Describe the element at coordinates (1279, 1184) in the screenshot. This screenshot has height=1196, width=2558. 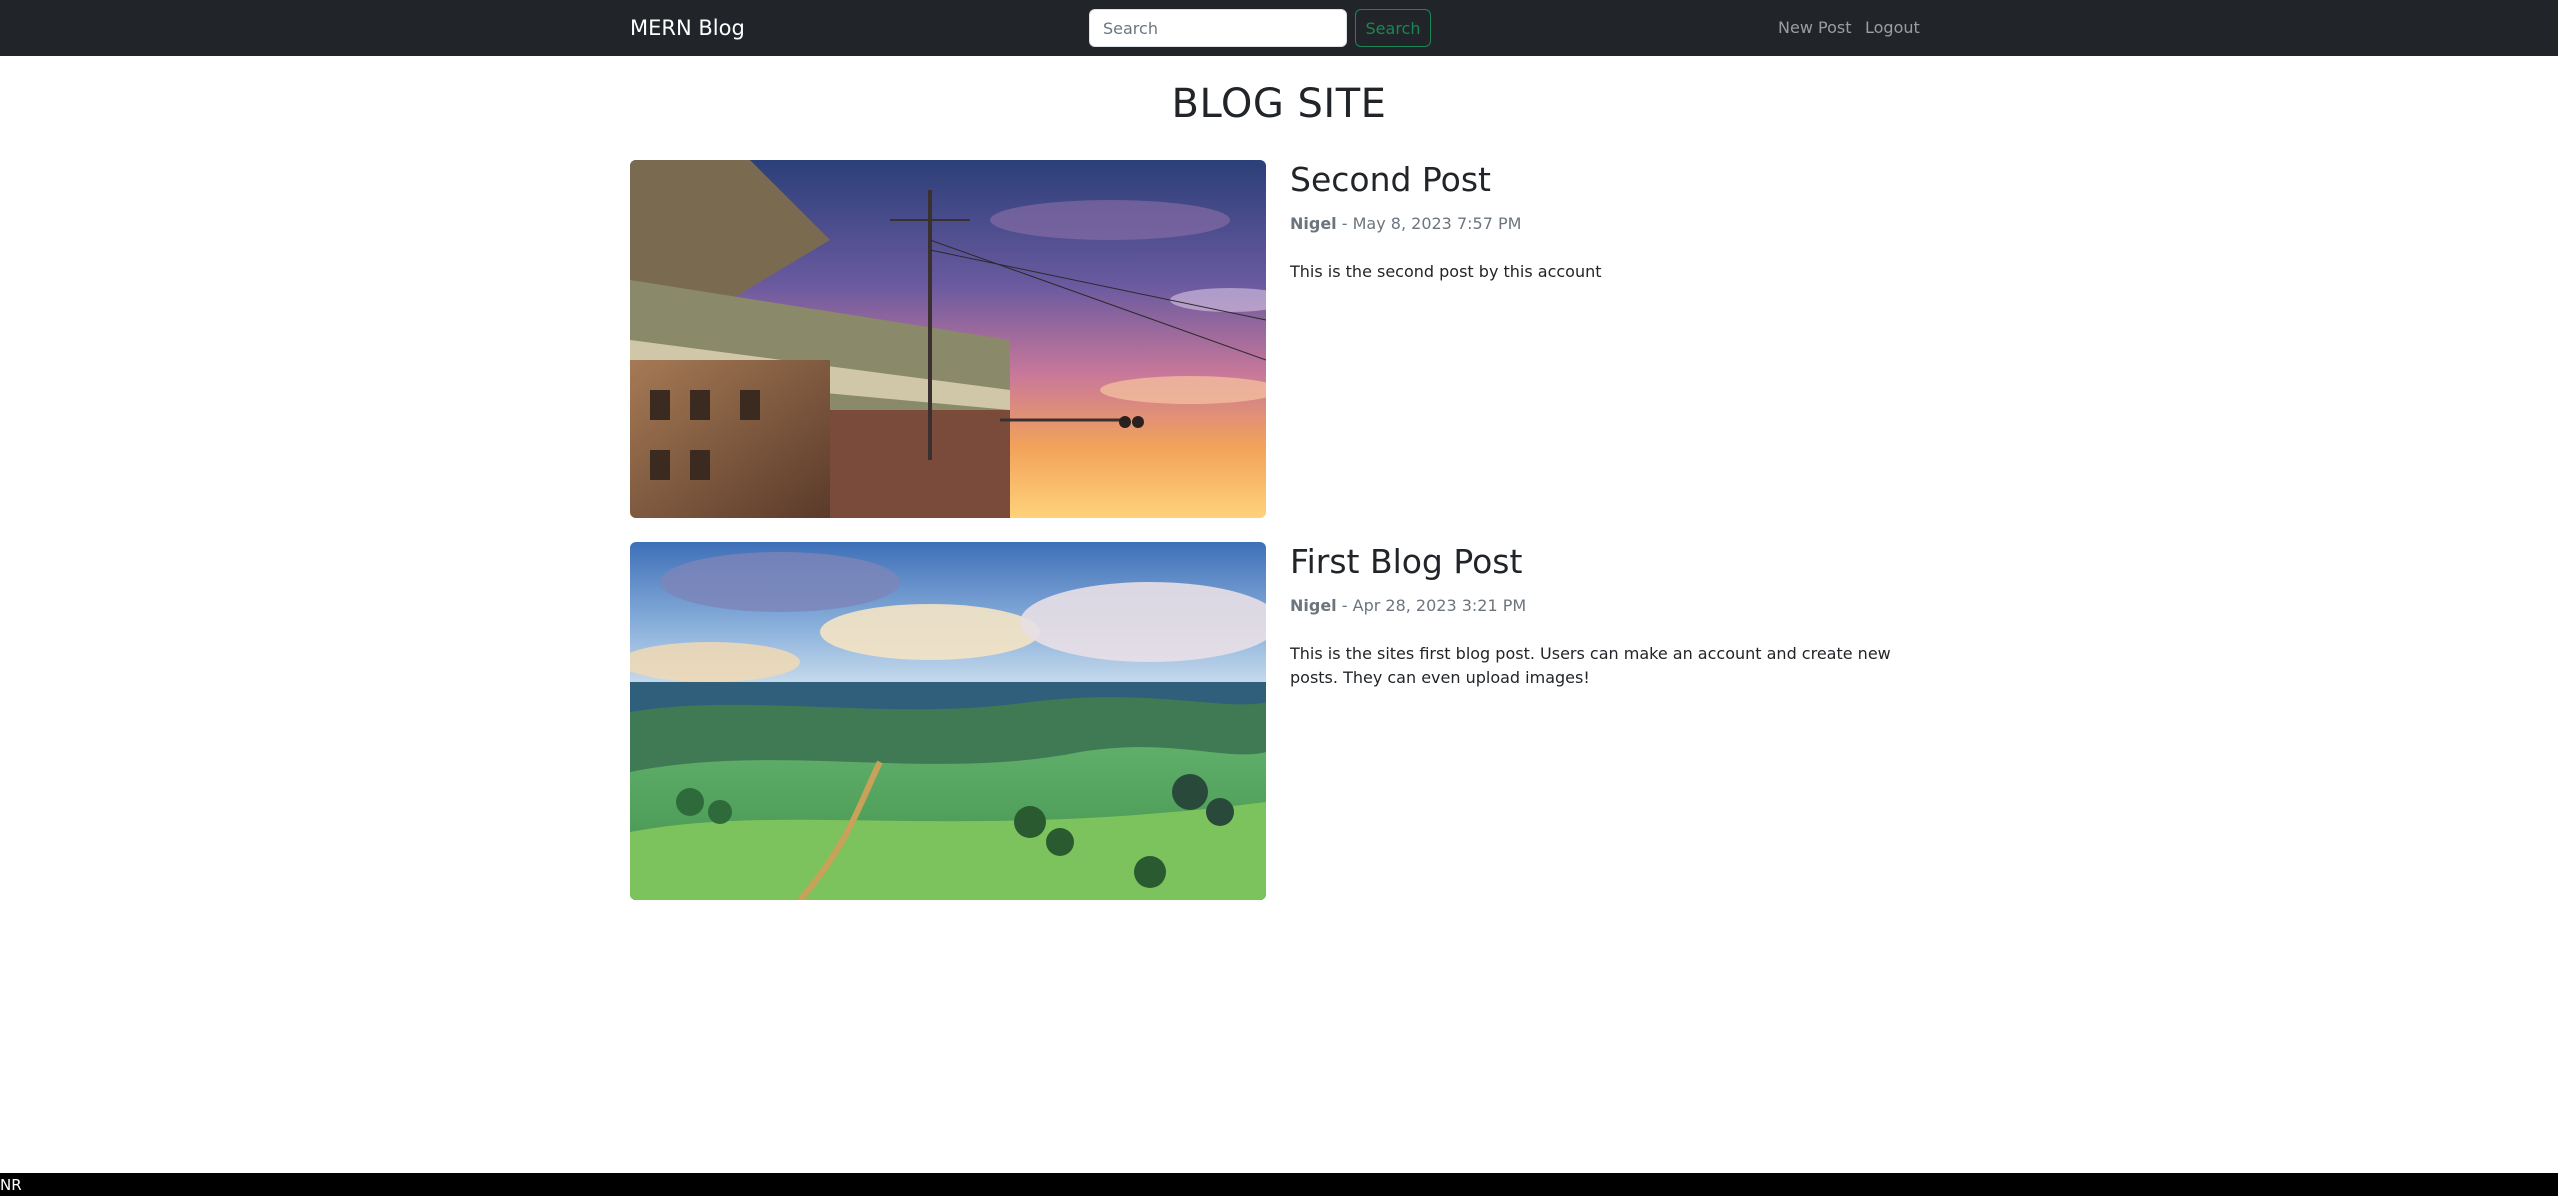
I see `bottom-bar: NR` at that location.